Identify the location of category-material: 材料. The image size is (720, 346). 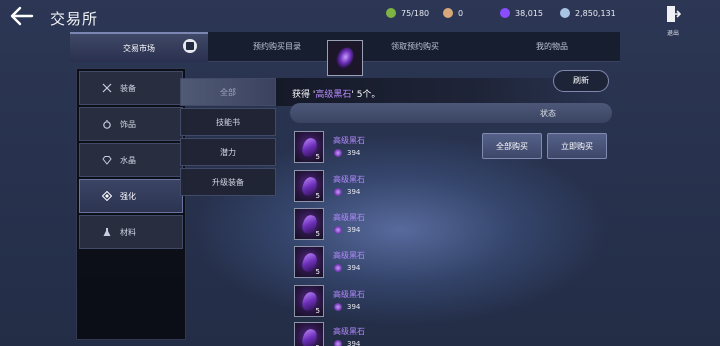
(131, 232).